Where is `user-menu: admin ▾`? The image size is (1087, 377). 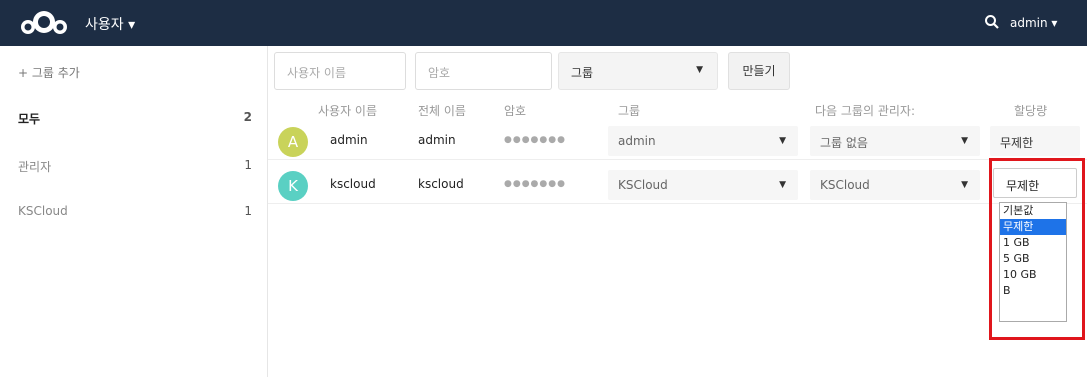 user-menu: admin ▾ is located at coordinates (1033, 23).